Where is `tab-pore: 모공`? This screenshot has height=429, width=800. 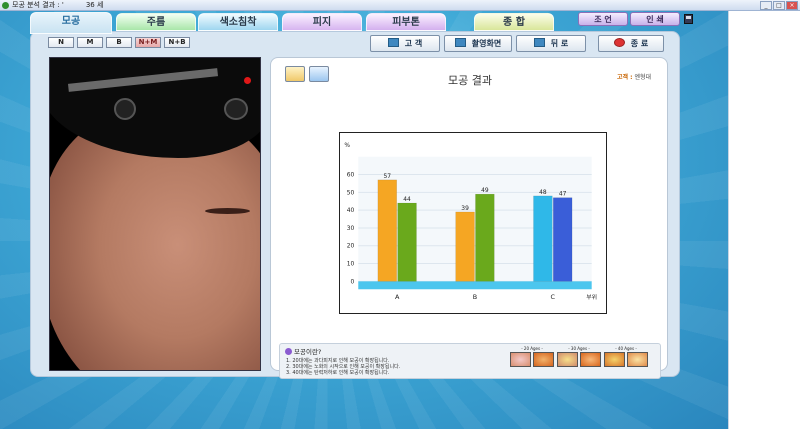
tab-pore: 모공 is located at coordinates (71, 23).